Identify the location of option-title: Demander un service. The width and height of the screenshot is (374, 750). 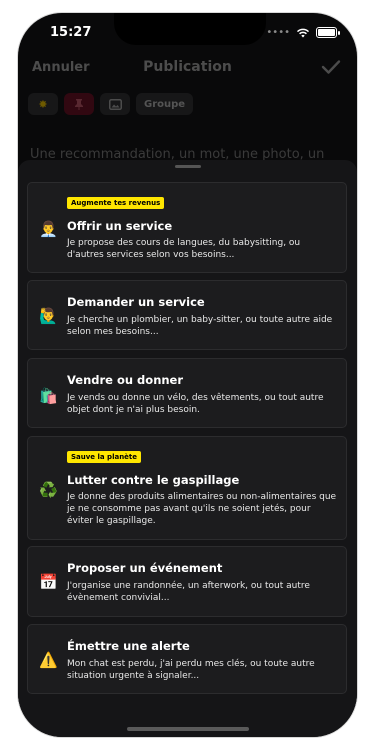
(136, 302).